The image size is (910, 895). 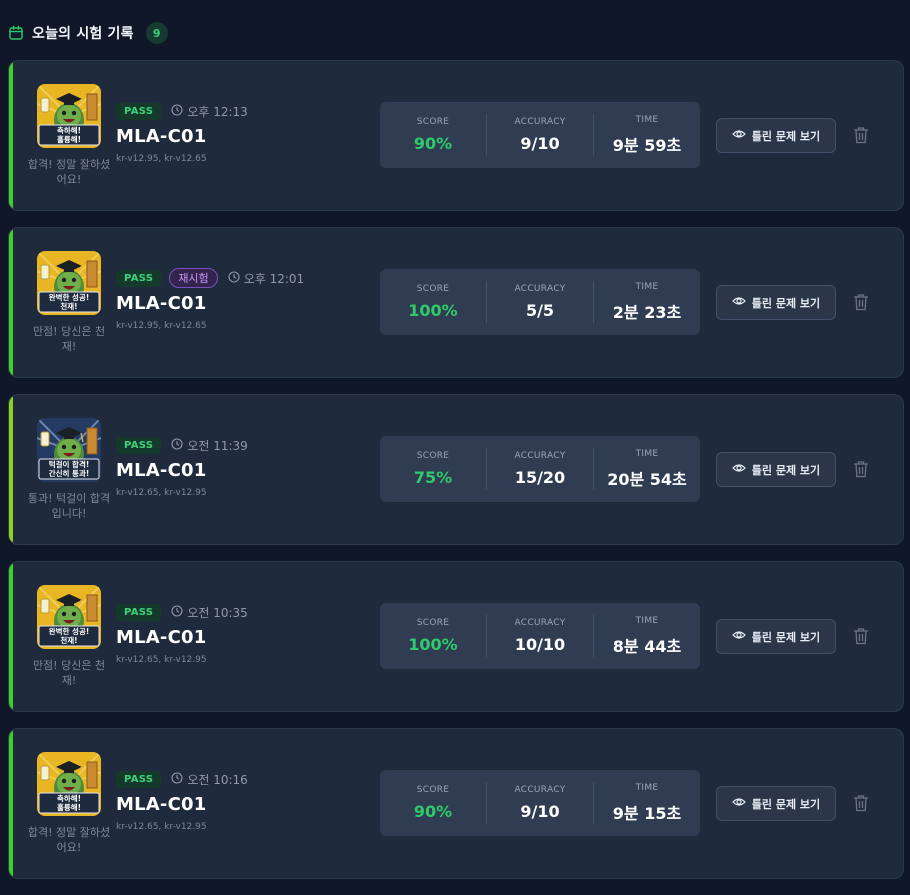 What do you see at coordinates (217, 612) in the screenshot?
I see `record-time-text: 오전 10:35` at bounding box center [217, 612].